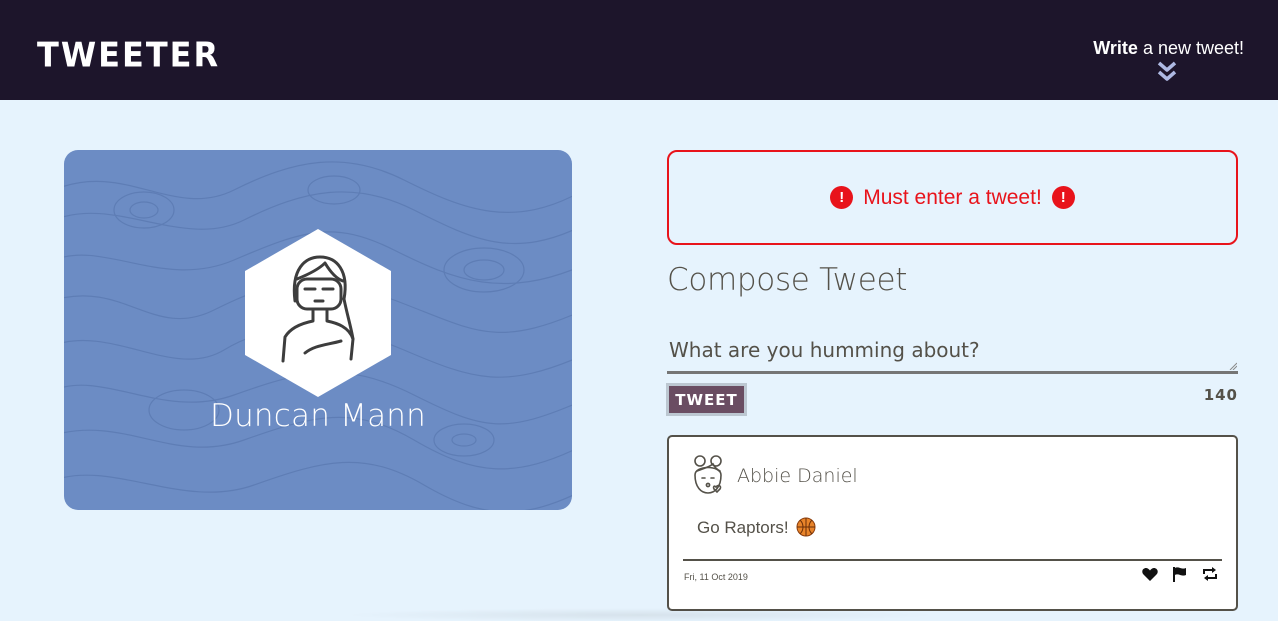 Image resolution: width=1278 pixels, height=621 pixels. Describe the element at coordinates (1180, 574) in the screenshot. I see `flag-icon` at that location.